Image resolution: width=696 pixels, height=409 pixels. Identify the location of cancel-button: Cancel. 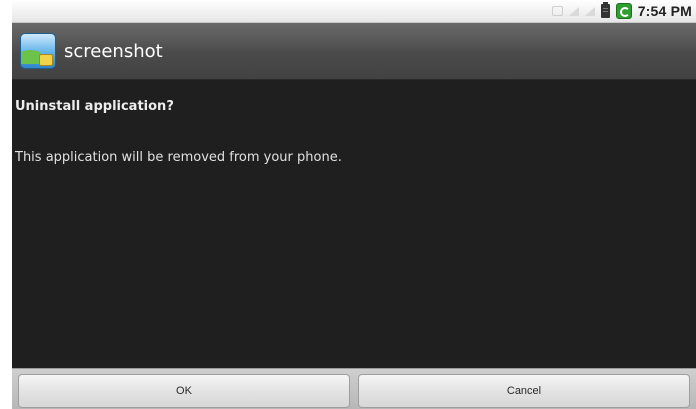
(524, 391).